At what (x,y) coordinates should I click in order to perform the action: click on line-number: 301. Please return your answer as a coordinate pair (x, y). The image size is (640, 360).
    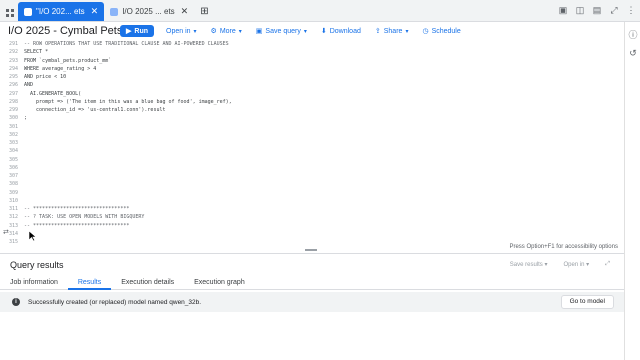
    Looking at the image, I should click on (13, 126).